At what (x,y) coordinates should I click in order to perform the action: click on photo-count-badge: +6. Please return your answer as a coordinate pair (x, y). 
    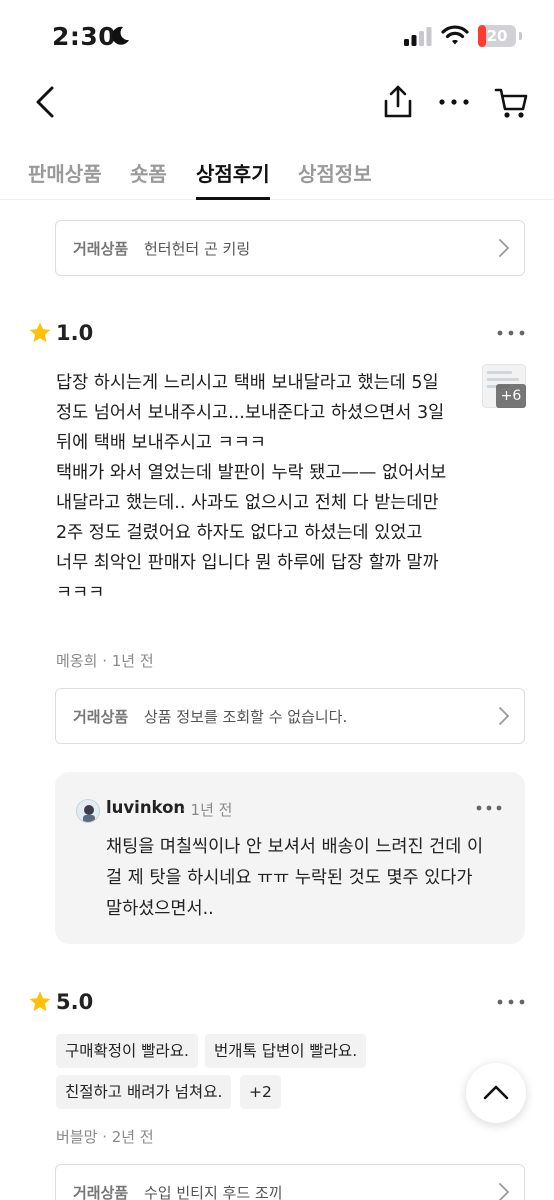
    Looking at the image, I should click on (511, 396).